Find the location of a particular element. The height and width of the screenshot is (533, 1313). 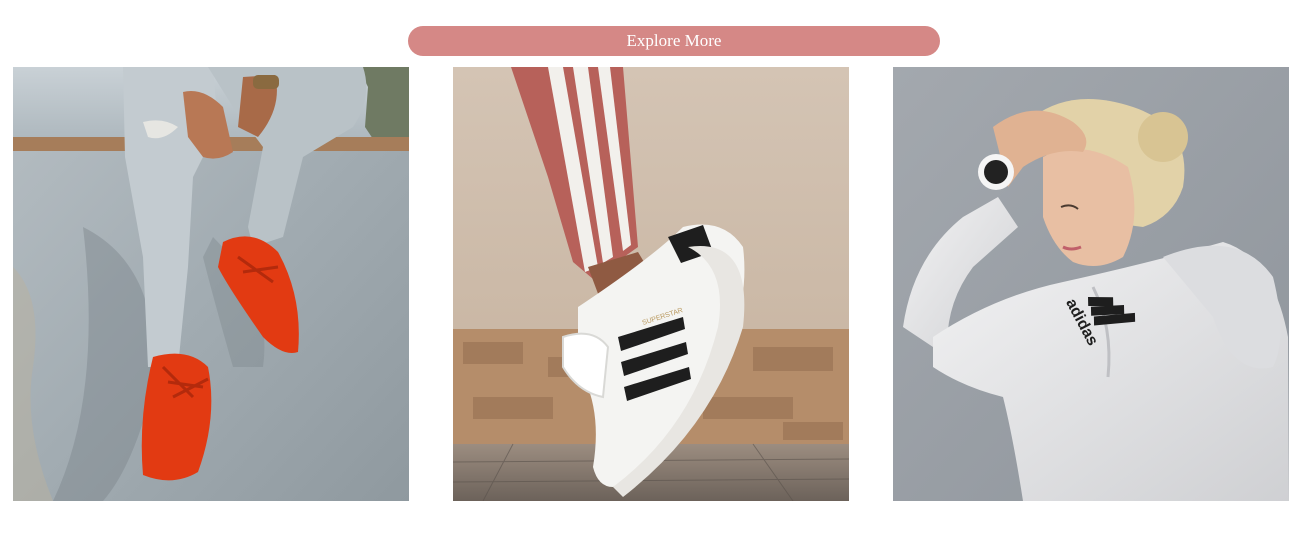

explore-more-button: Explore More is located at coordinates (674, 41).